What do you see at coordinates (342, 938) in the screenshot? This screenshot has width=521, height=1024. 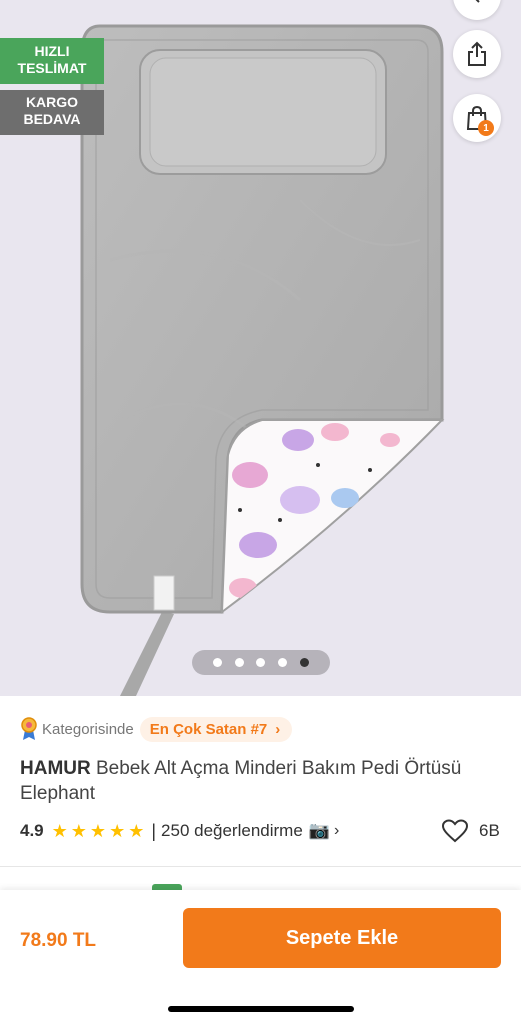 I see `add-to-cart-button: Sepete Ekle` at bounding box center [342, 938].